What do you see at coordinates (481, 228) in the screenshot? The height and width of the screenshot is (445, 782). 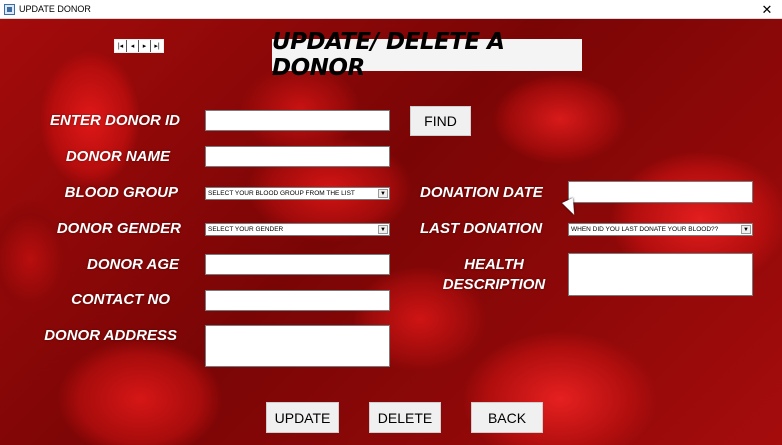 I see `last-donation-label: LAST DONATION` at bounding box center [481, 228].